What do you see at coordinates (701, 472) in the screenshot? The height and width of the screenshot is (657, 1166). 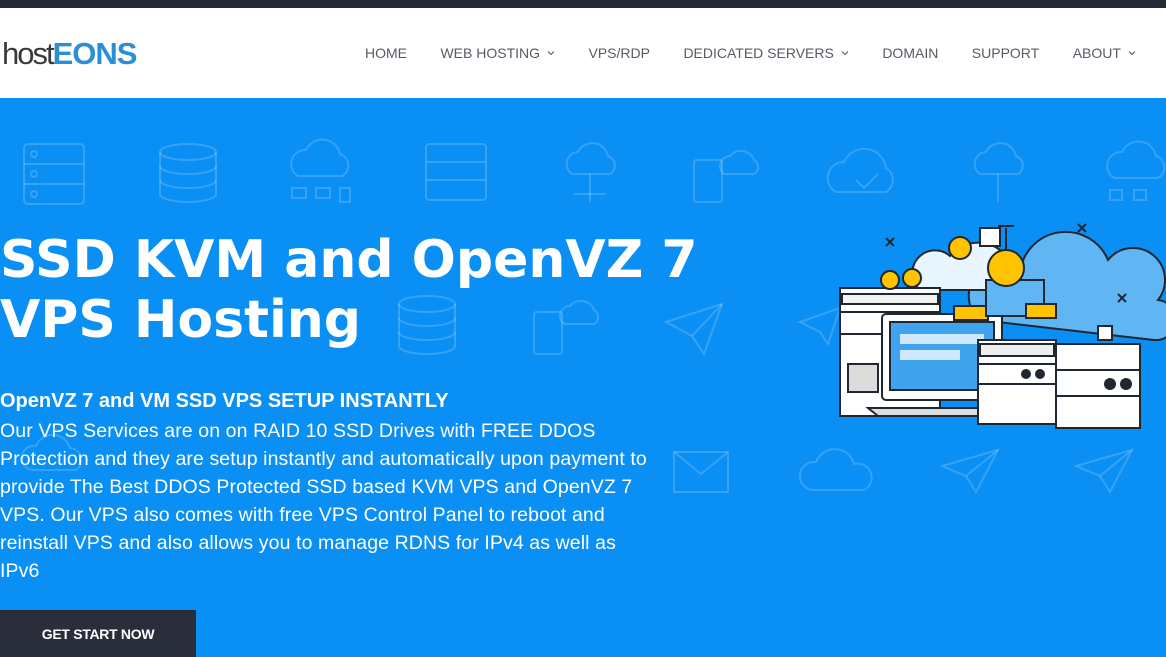 I see `envelope-icon` at bounding box center [701, 472].